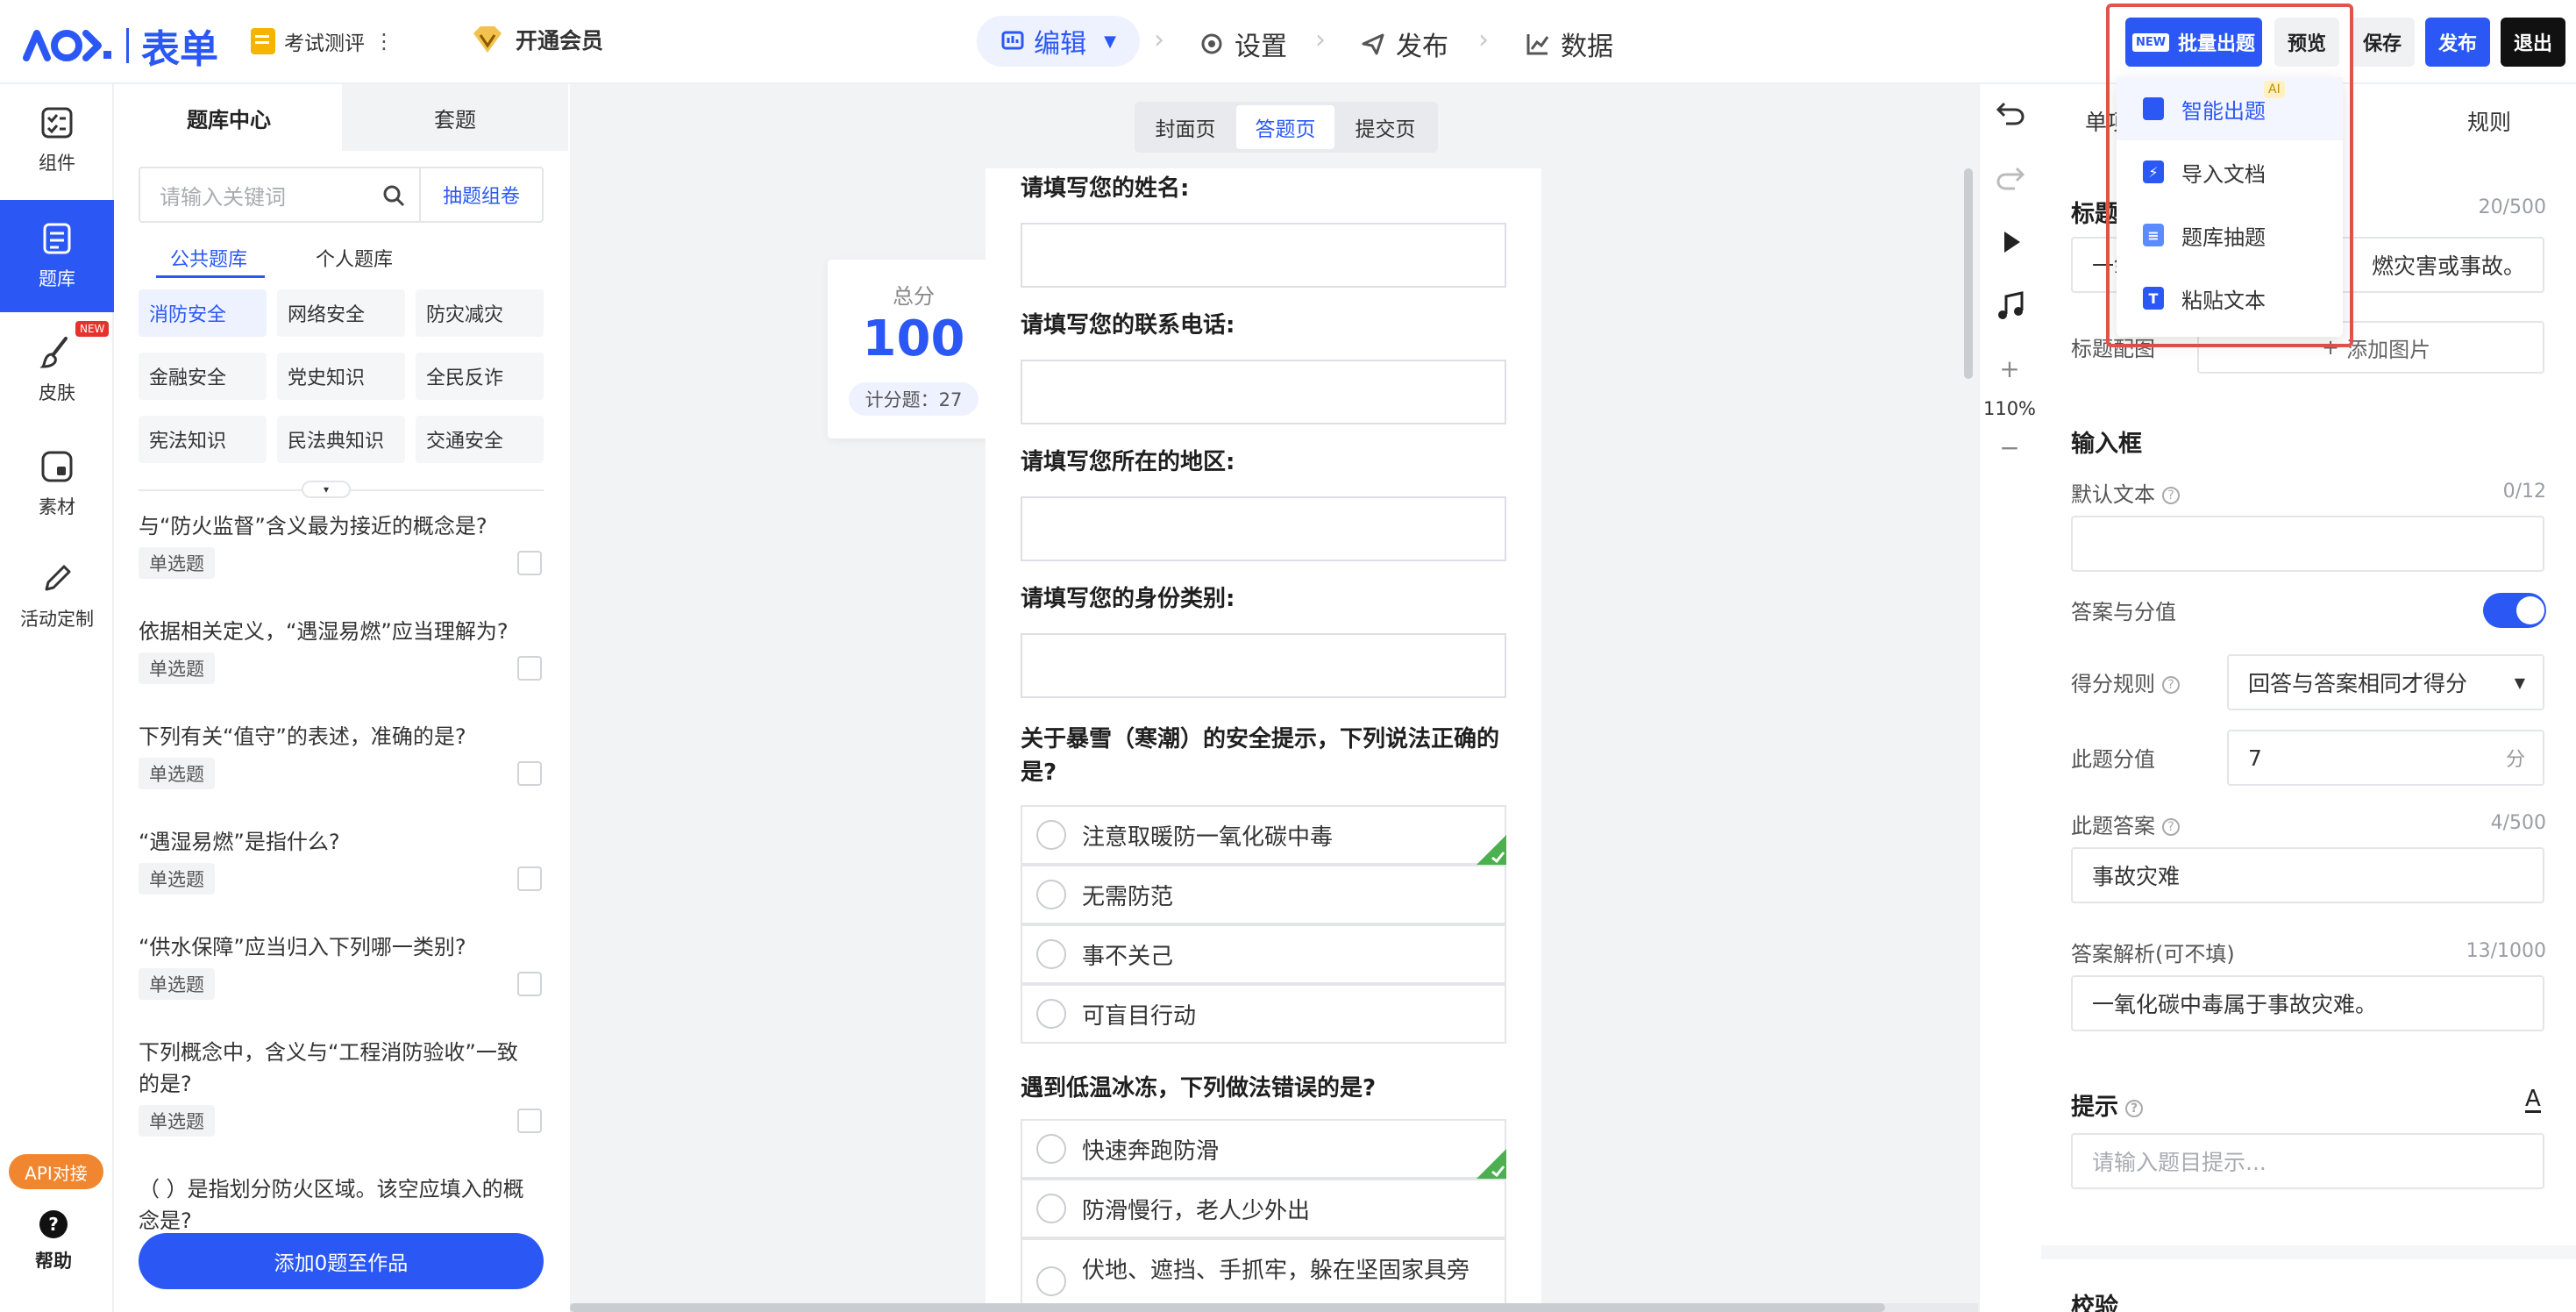 The width and height of the screenshot is (2576, 1312). Describe the element at coordinates (1243, 44) in the screenshot. I see `tab-settings: 设置` at that location.